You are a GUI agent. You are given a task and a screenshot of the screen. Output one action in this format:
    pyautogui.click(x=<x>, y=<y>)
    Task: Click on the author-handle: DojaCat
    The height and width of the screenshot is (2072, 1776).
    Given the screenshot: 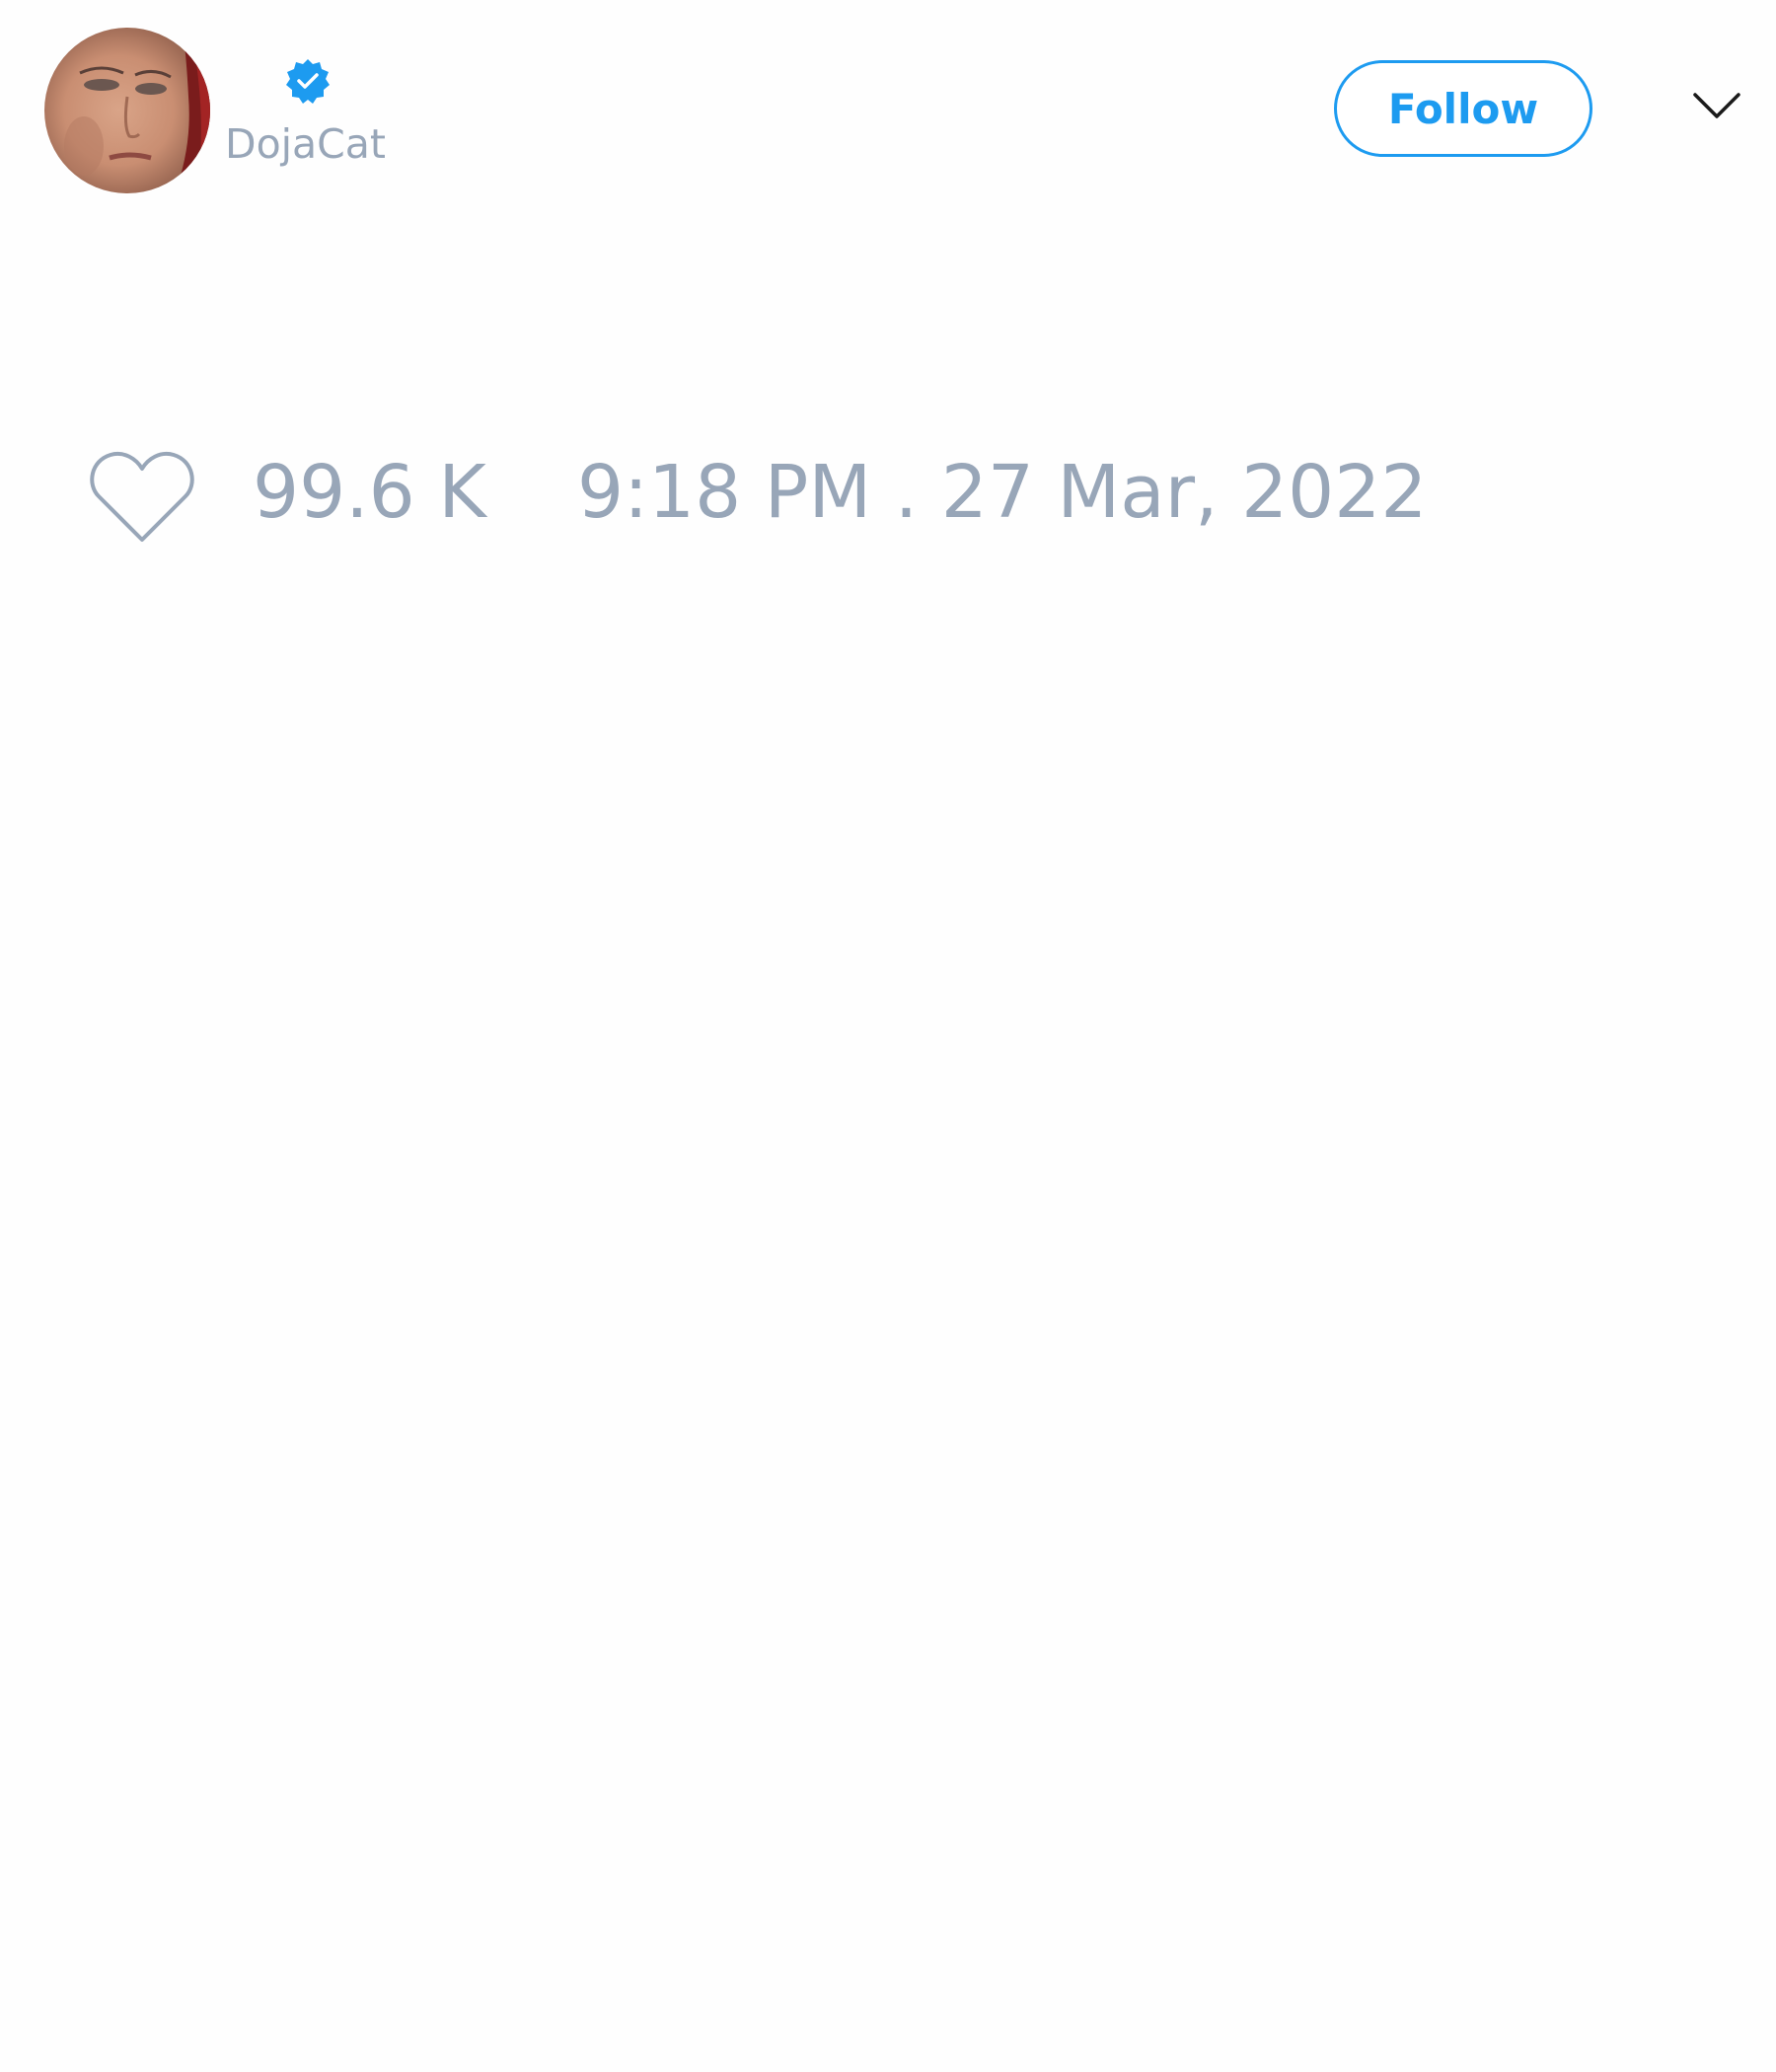 What is the action you would take?
    pyautogui.click(x=305, y=144)
    